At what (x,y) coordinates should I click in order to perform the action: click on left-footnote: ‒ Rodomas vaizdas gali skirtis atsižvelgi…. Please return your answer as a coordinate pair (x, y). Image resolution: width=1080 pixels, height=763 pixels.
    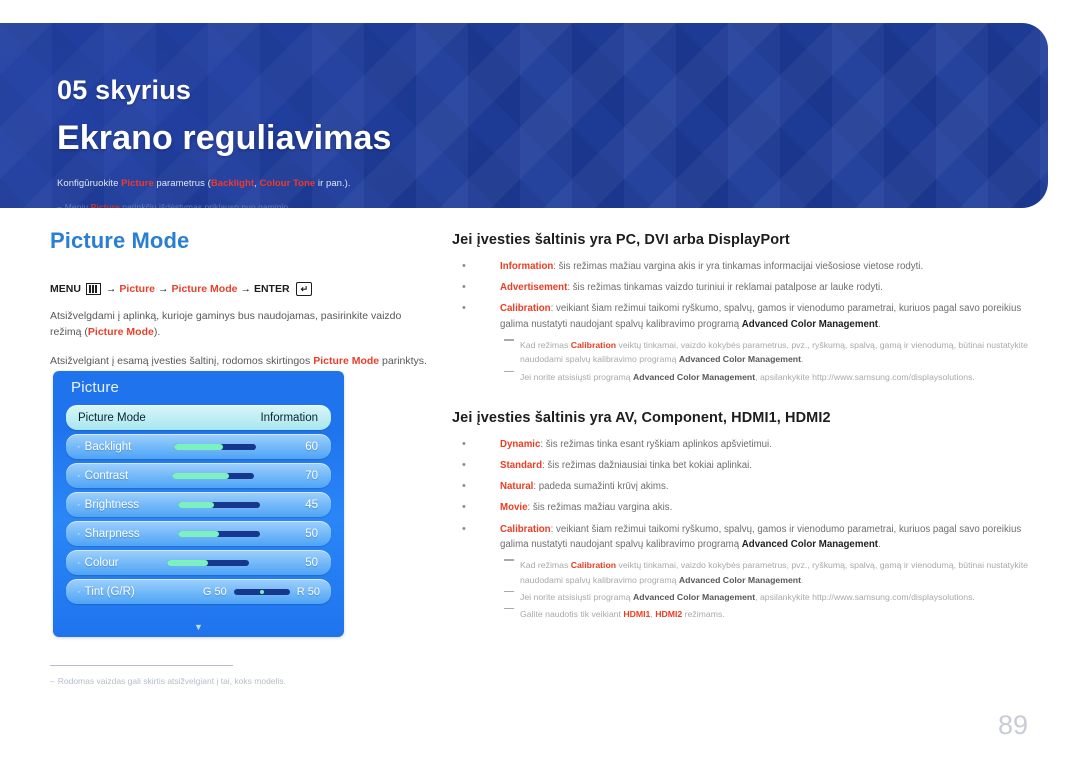
    Looking at the image, I should click on (200, 675).